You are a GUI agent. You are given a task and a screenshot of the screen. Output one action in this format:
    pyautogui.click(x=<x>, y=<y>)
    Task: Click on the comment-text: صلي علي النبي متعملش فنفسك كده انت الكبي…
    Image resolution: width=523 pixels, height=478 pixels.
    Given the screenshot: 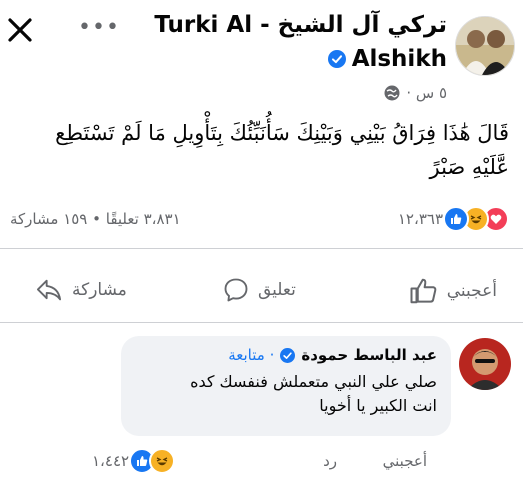 What is the action you would take?
    pyautogui.click(x=284, y=394)
    